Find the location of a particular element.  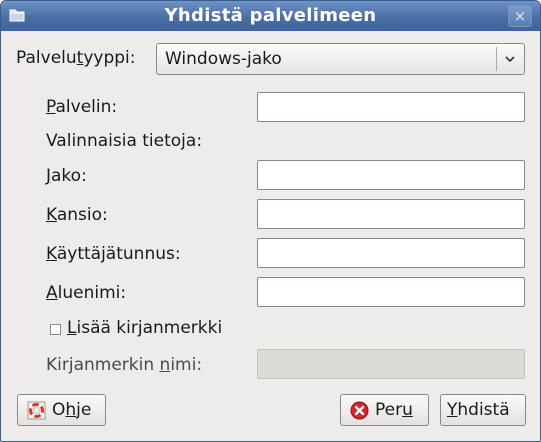

cancel-button: Peru is located at coordinates (384, 410).